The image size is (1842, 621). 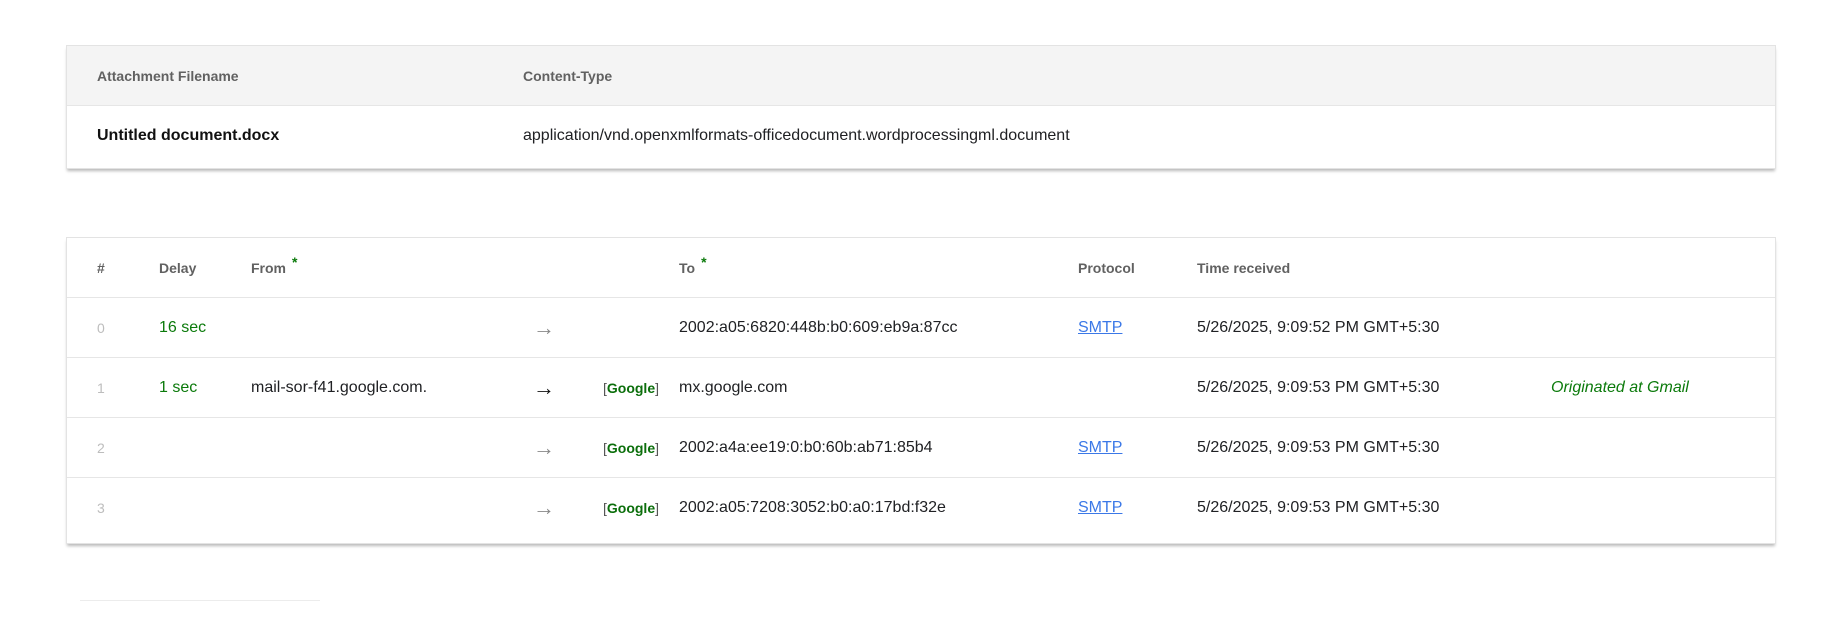 What do you see at coordinates (101, 268) in the screenshot?
I see `header-hop-number: #` at bounding box center [101, 268].